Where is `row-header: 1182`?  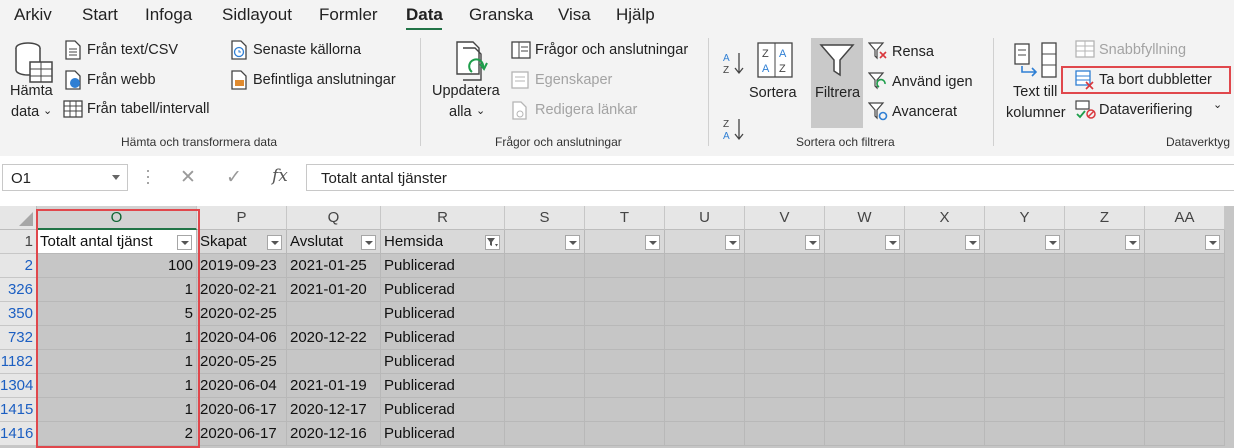
row-header: 1182 is located at coordinates (18, 362).